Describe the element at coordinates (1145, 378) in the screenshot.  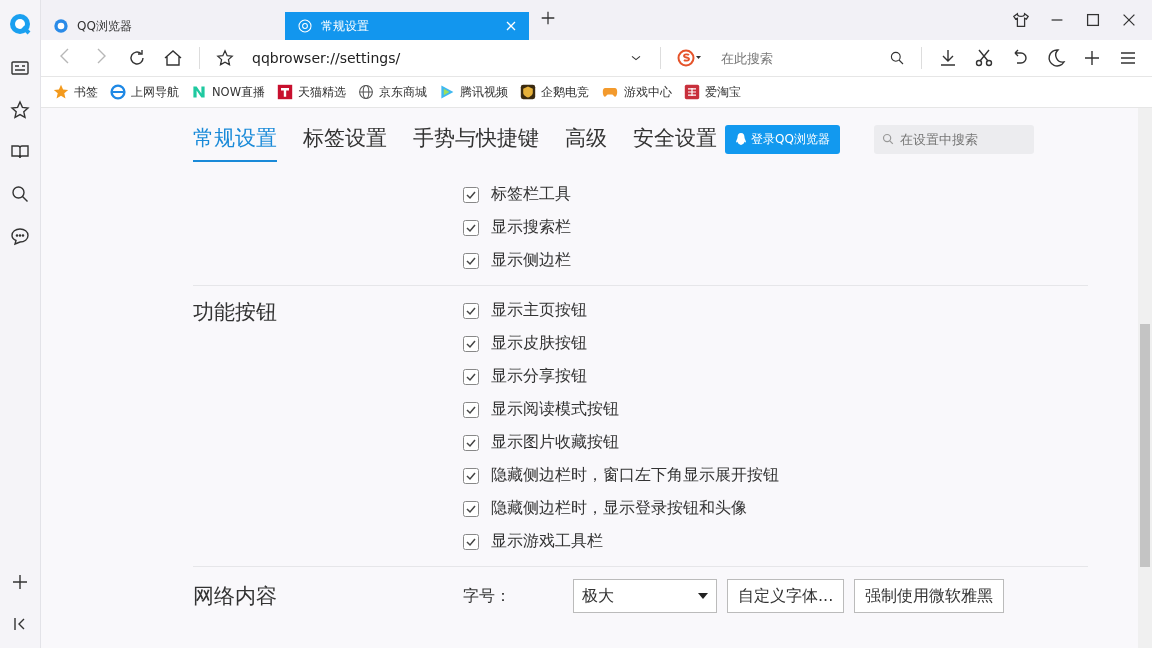
I see `scrollbar` at that location.